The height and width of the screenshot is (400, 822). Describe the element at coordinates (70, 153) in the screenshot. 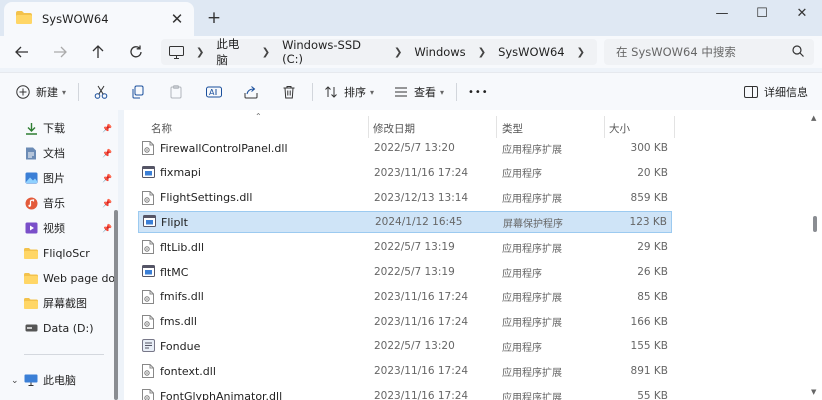

I see `sidebar-item-documents: 文档 📌` at that location.